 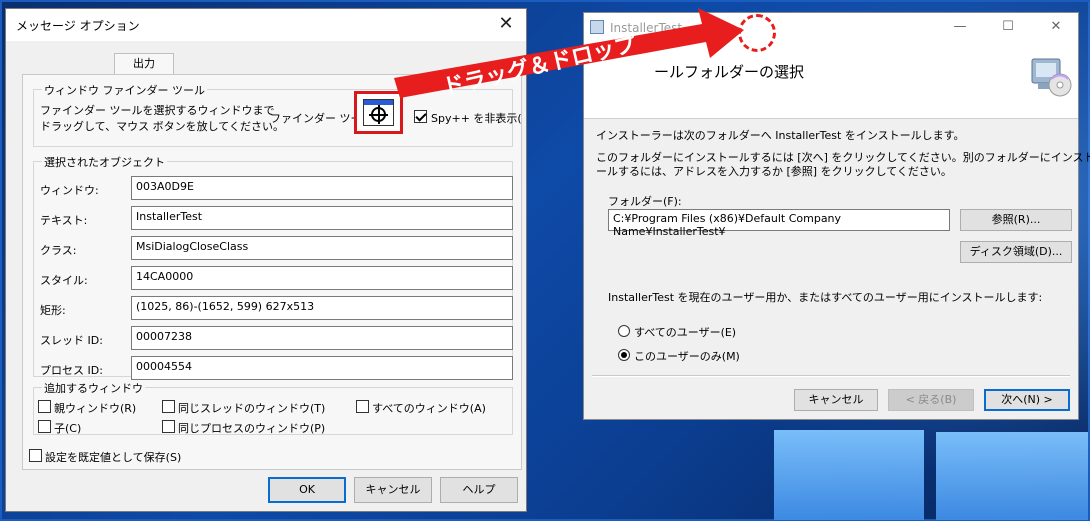 I want to click on window-rect-field: (1025, 86)-(1652, 599) 627x513, so click(x=322, y=308).